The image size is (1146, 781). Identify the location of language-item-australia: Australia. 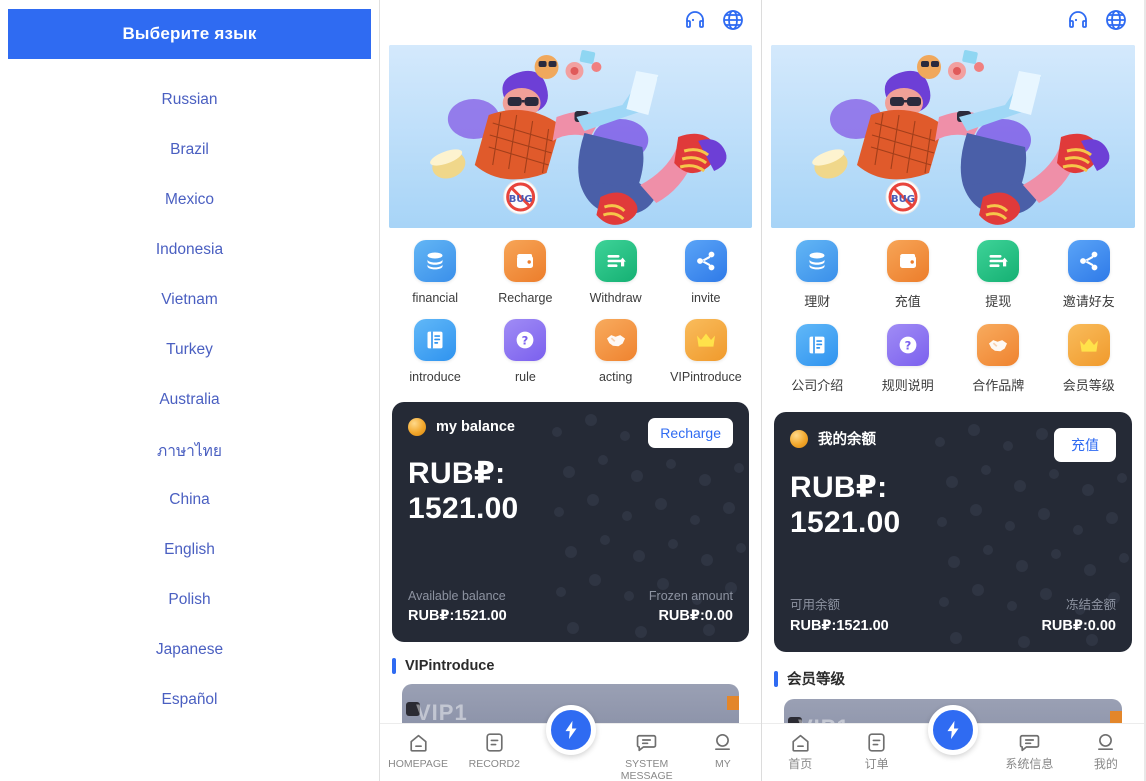
(189, 400).